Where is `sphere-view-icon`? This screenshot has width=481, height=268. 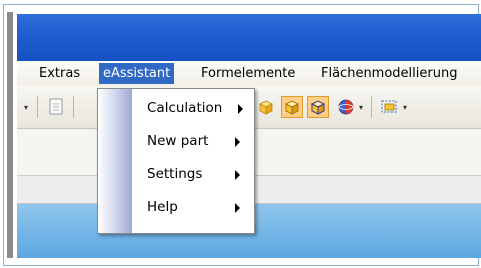
sphere-view-icon is located at coordinates (346, 107).